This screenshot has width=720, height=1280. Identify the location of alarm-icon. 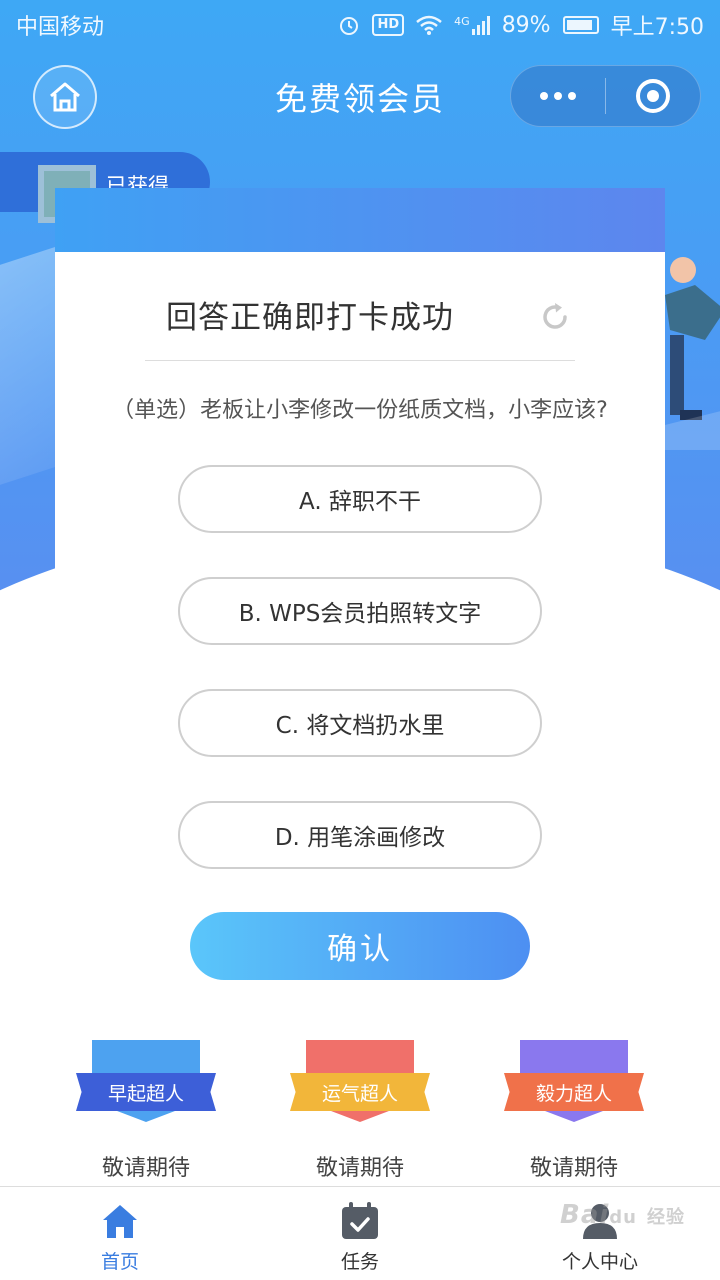
(349, 26).